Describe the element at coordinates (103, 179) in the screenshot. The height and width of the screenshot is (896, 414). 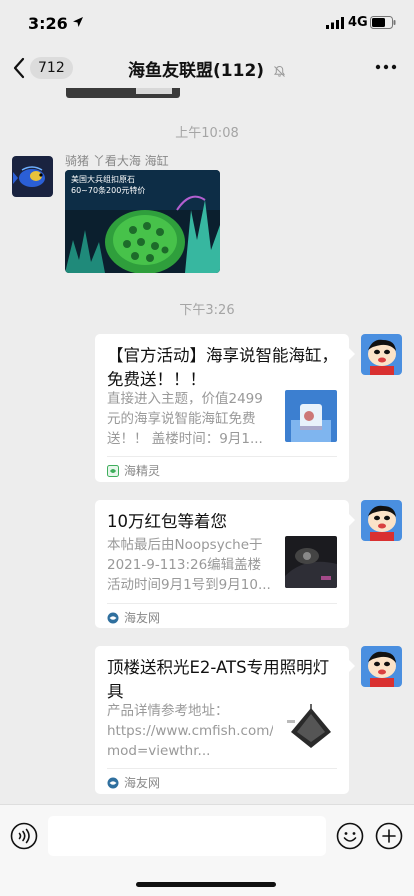
I see `caption-line: 美国大兵组扣原石` at that location.